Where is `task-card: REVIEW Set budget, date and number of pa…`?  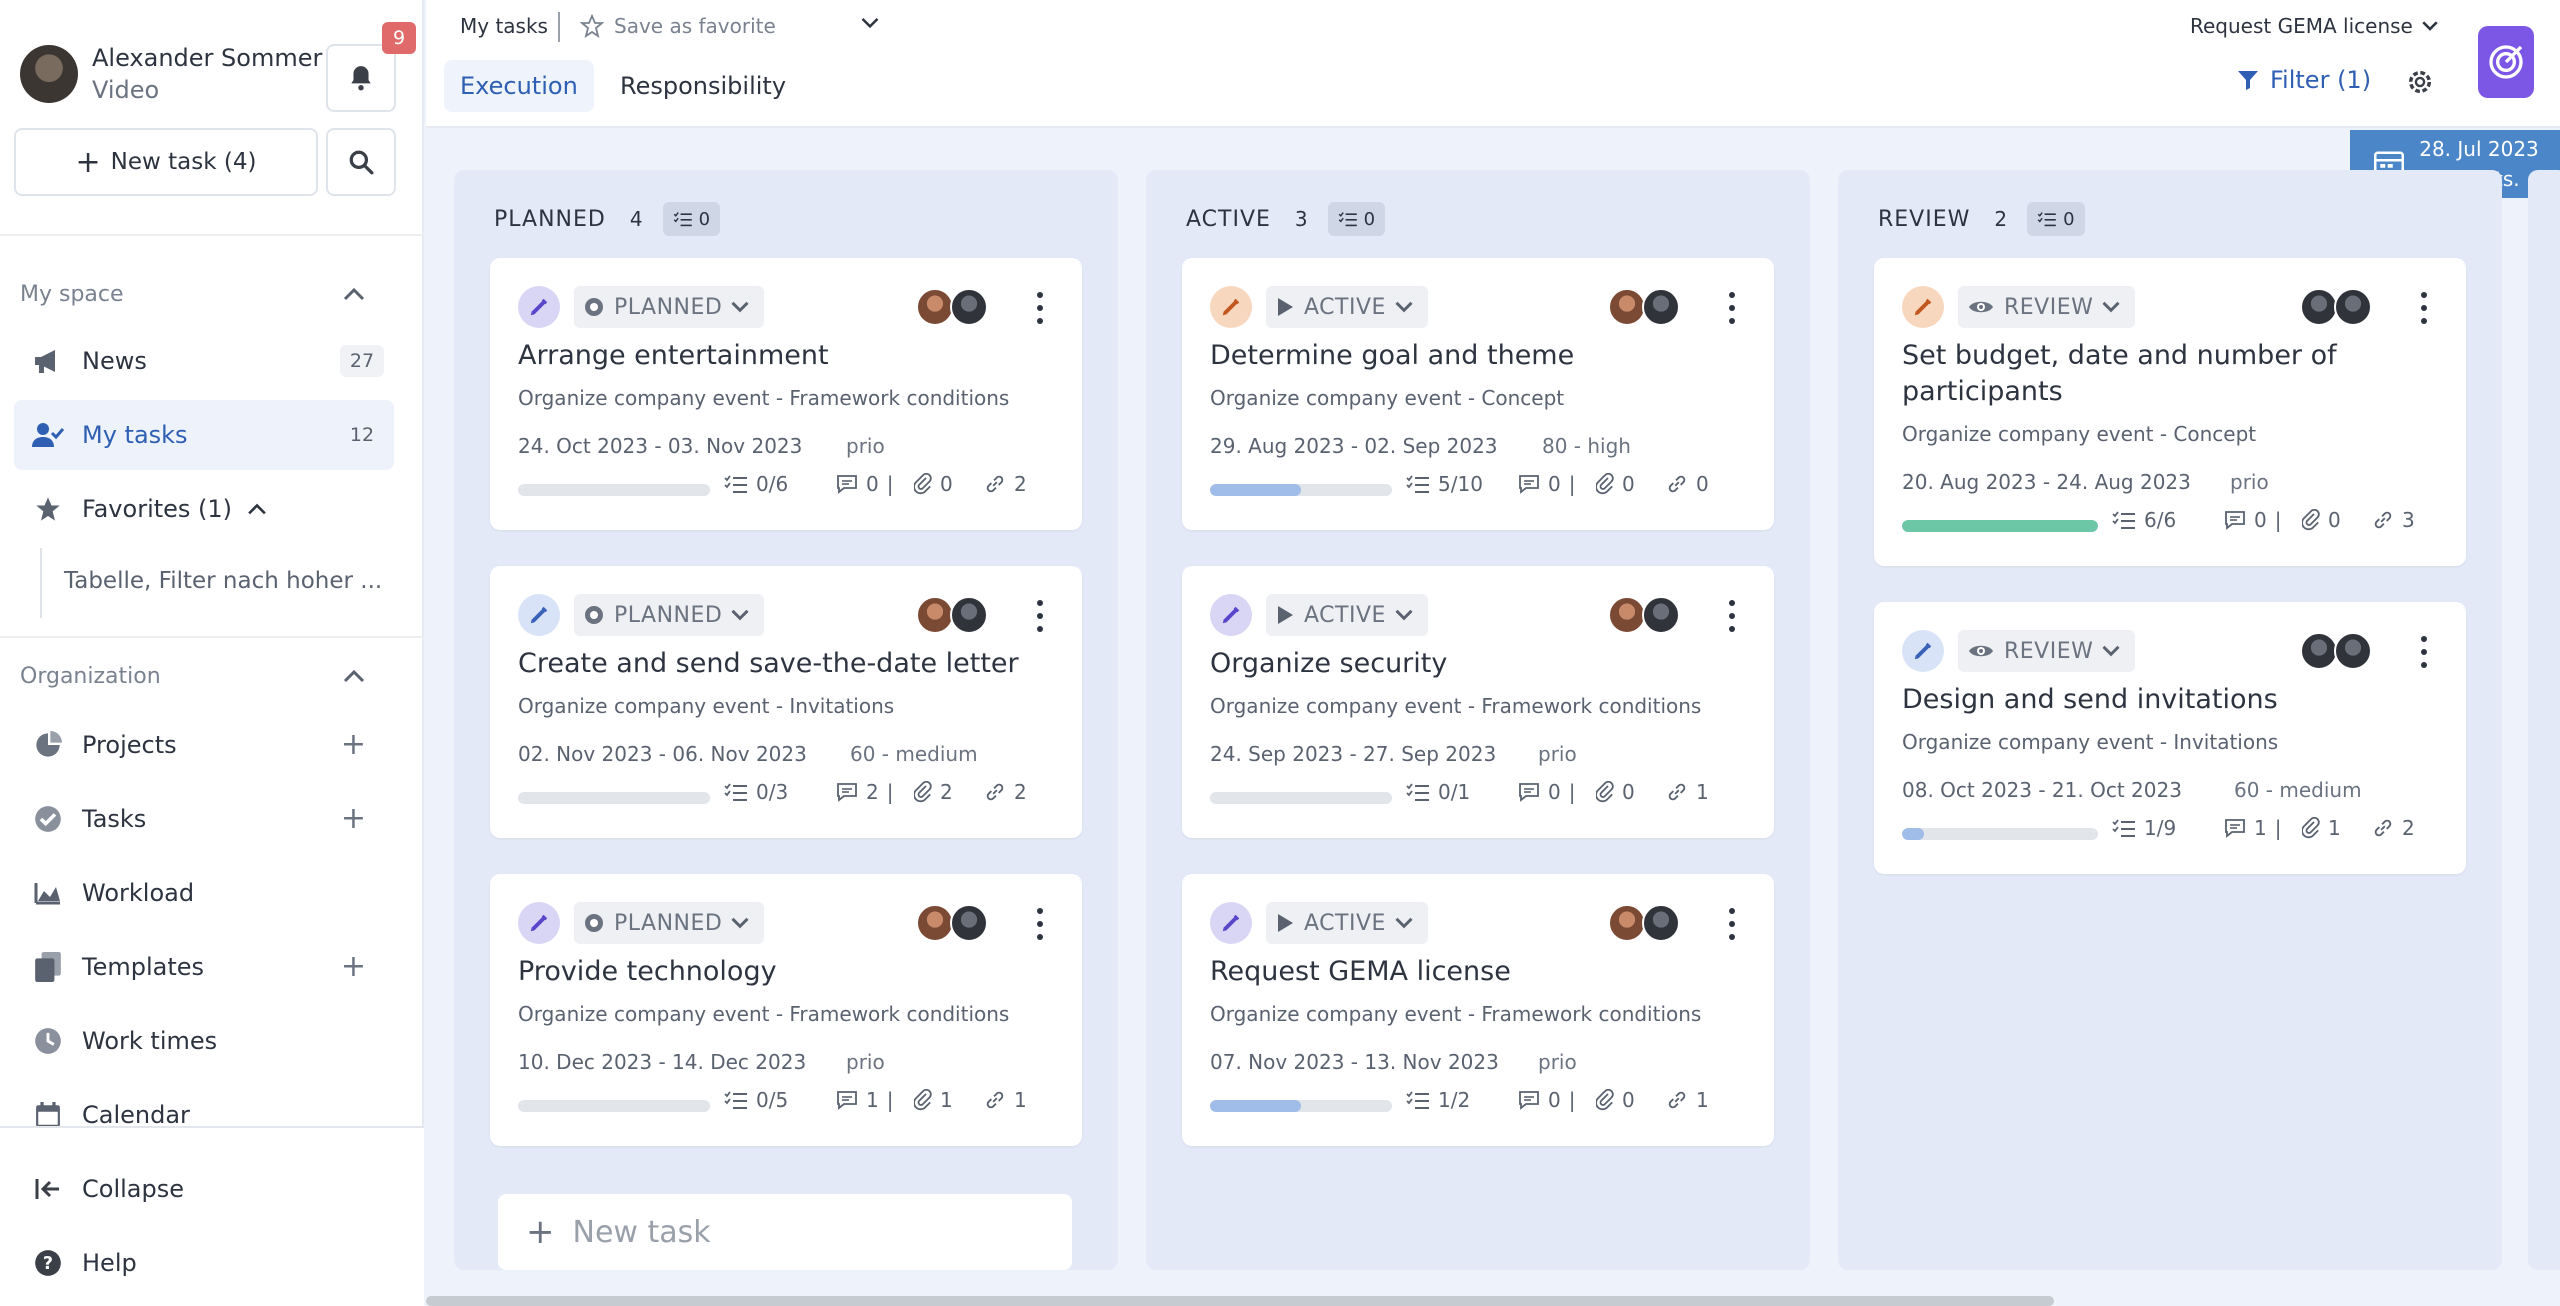
task-card: REVIEW Set budget, date and number of pa… is located at coordinates (2170, 412).